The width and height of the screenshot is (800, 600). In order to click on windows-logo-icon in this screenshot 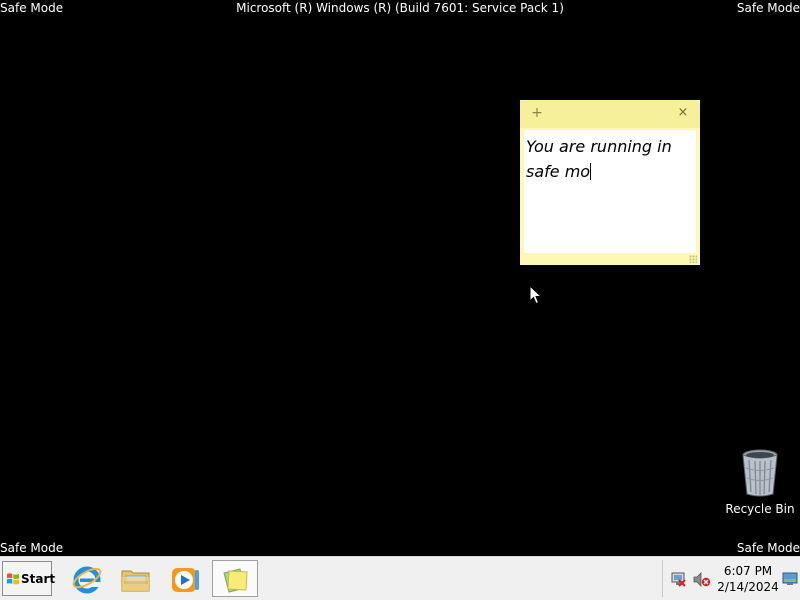, I will do `click(13, 579)`.